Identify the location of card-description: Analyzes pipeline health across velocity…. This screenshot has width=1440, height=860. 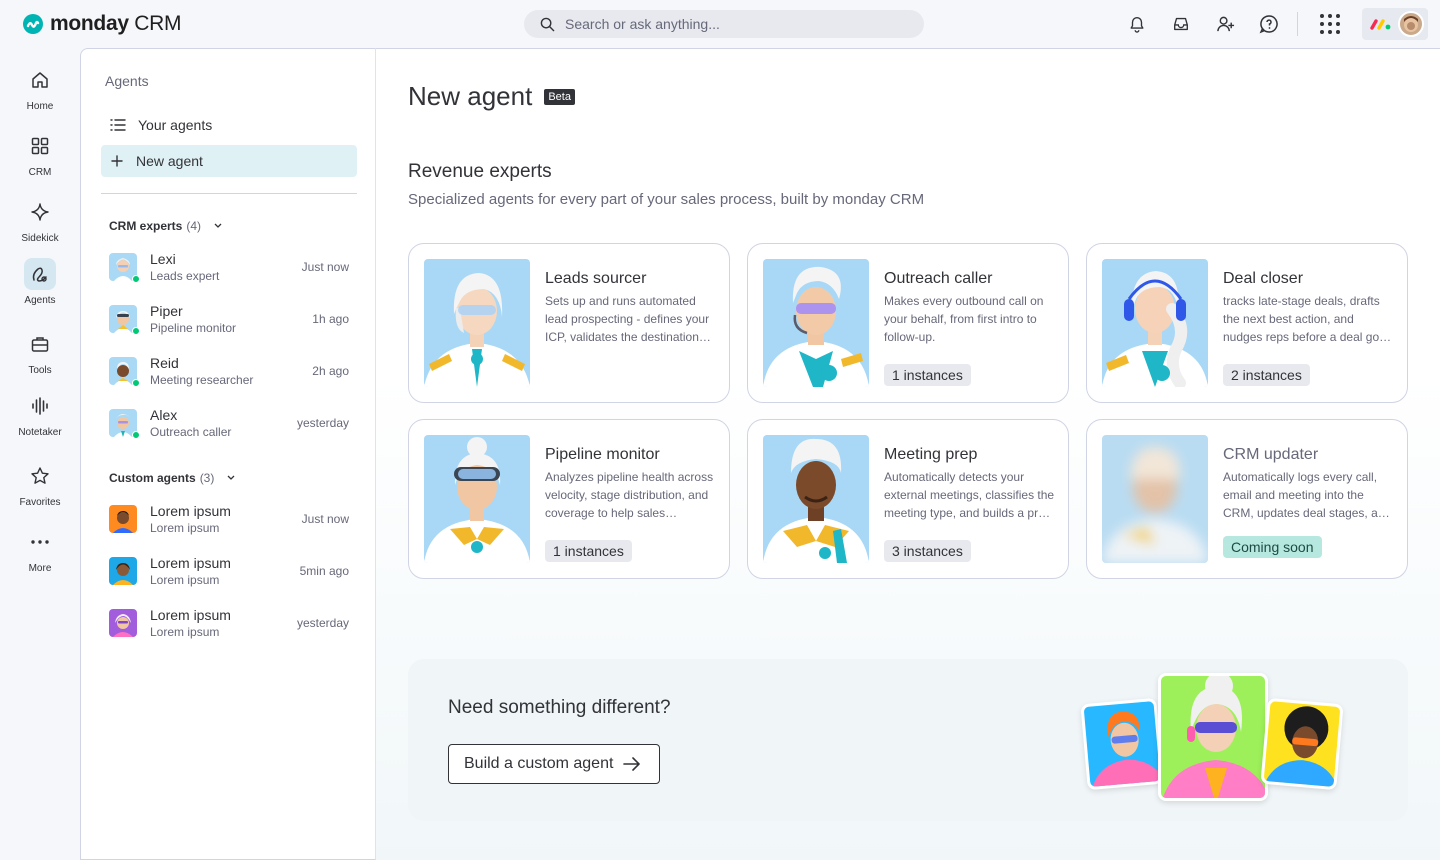
(629, 495).